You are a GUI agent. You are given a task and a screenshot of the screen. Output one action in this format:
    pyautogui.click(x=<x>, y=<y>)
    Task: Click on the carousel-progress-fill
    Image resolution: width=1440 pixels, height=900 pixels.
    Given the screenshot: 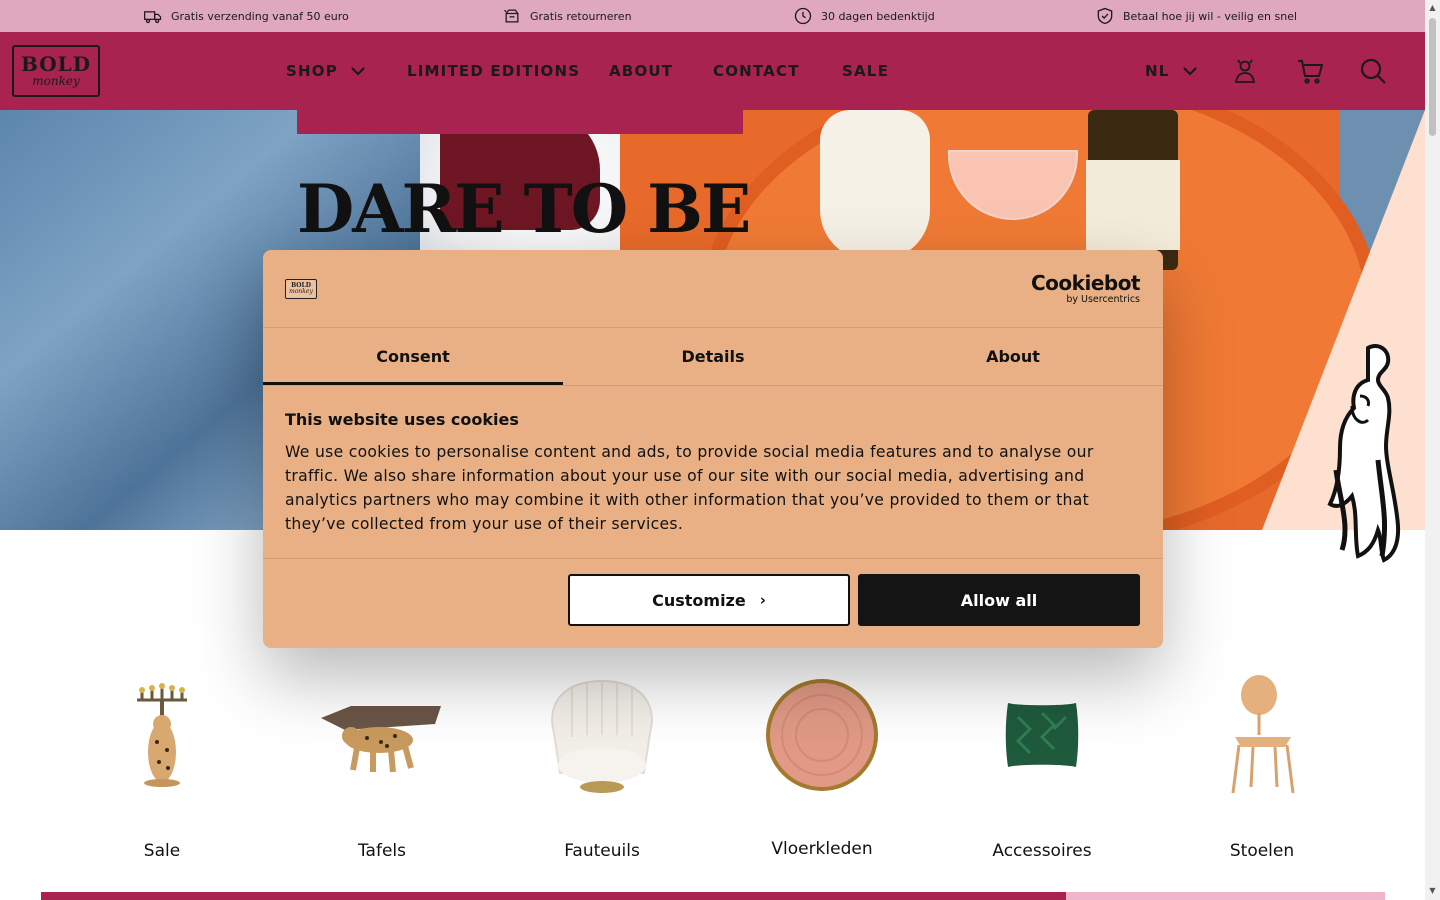 What is the action you would take?
    pyautogui.click(x=554, y=896)
    